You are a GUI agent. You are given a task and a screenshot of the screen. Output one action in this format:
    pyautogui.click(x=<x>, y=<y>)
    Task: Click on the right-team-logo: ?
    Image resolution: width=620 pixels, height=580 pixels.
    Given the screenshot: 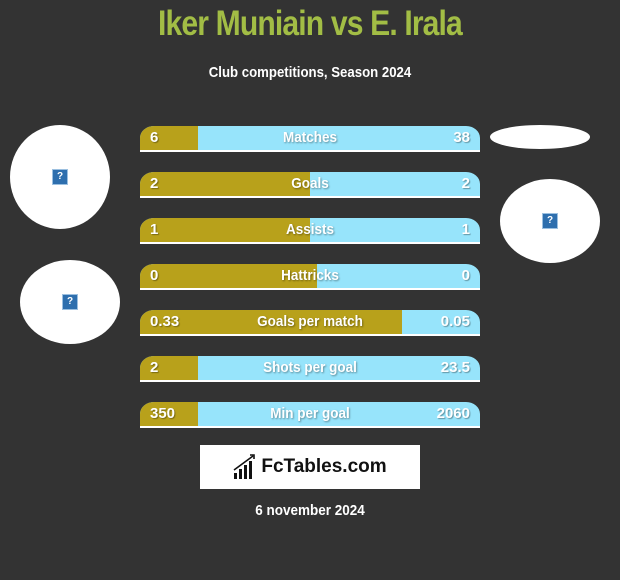 What is the action you would take?
    pyautogui.click(x=550, y=221)
    